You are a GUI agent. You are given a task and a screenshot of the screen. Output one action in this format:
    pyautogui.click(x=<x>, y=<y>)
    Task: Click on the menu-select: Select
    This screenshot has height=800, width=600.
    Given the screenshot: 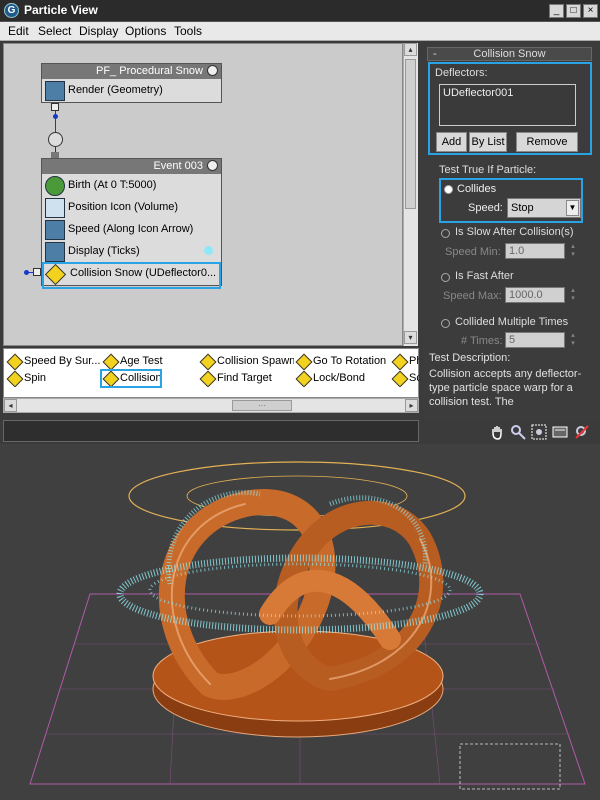 What is the action you would take?
    pyautogui.click(x=54, y=31)
    